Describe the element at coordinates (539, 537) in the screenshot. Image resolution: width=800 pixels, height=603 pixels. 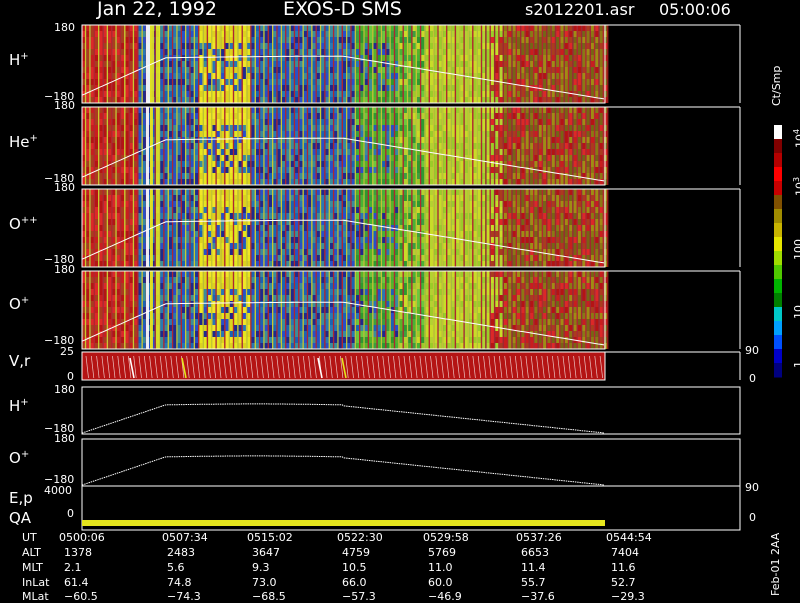
I see `axis-value: 0537:26` at that location.